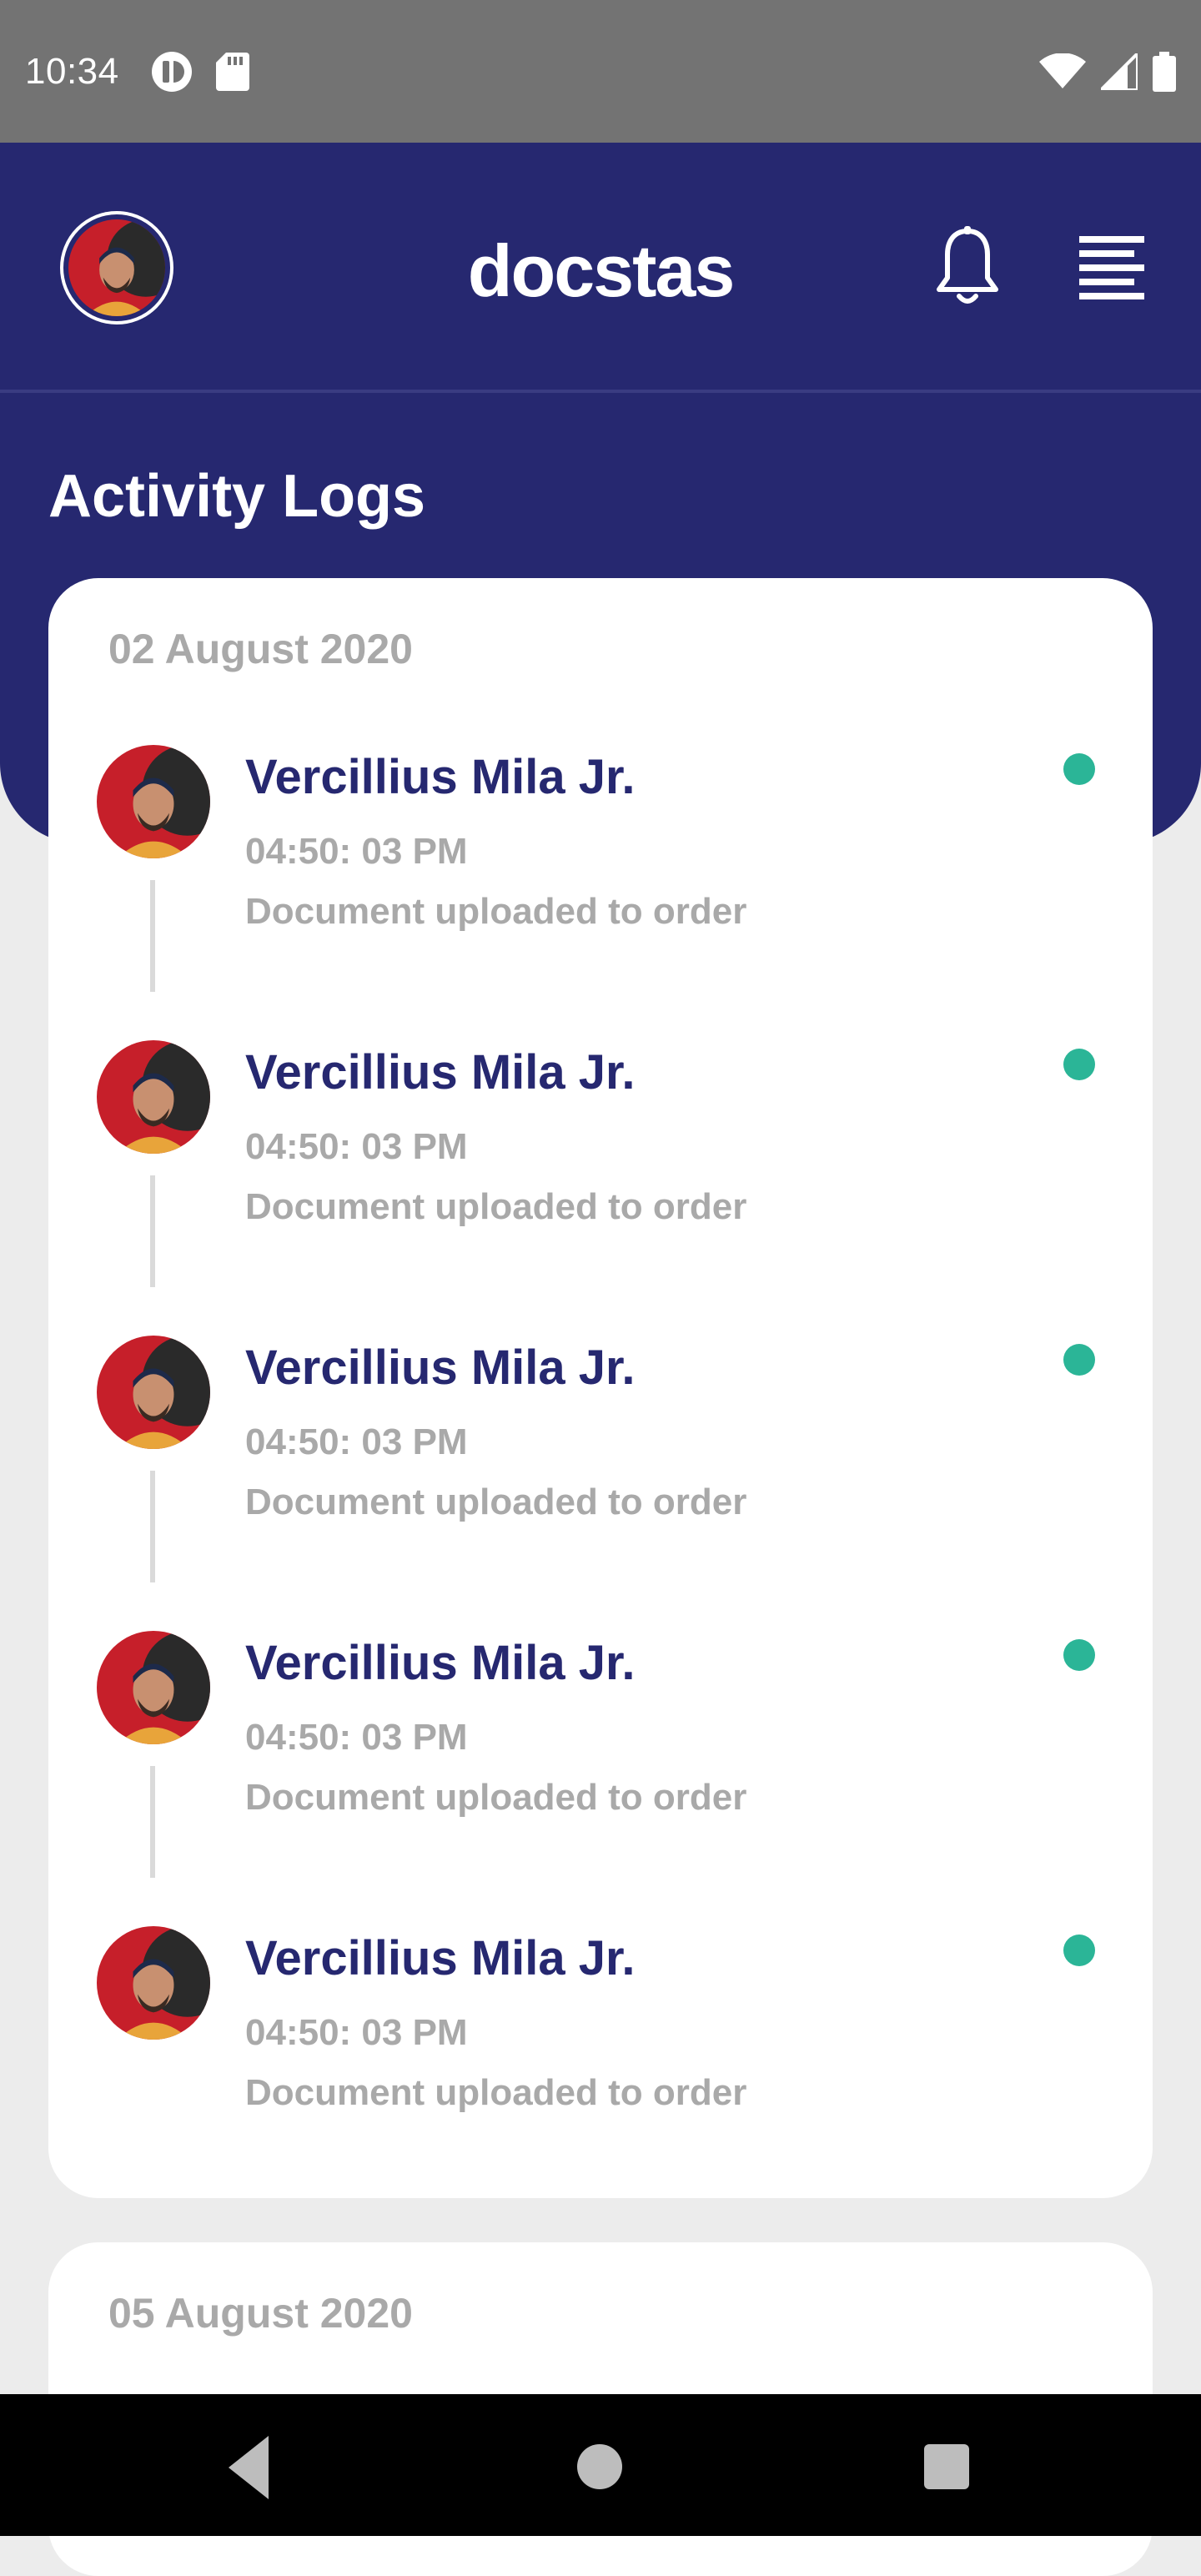  I want to click on group-date: 02 August 2020, so click(260, 649).